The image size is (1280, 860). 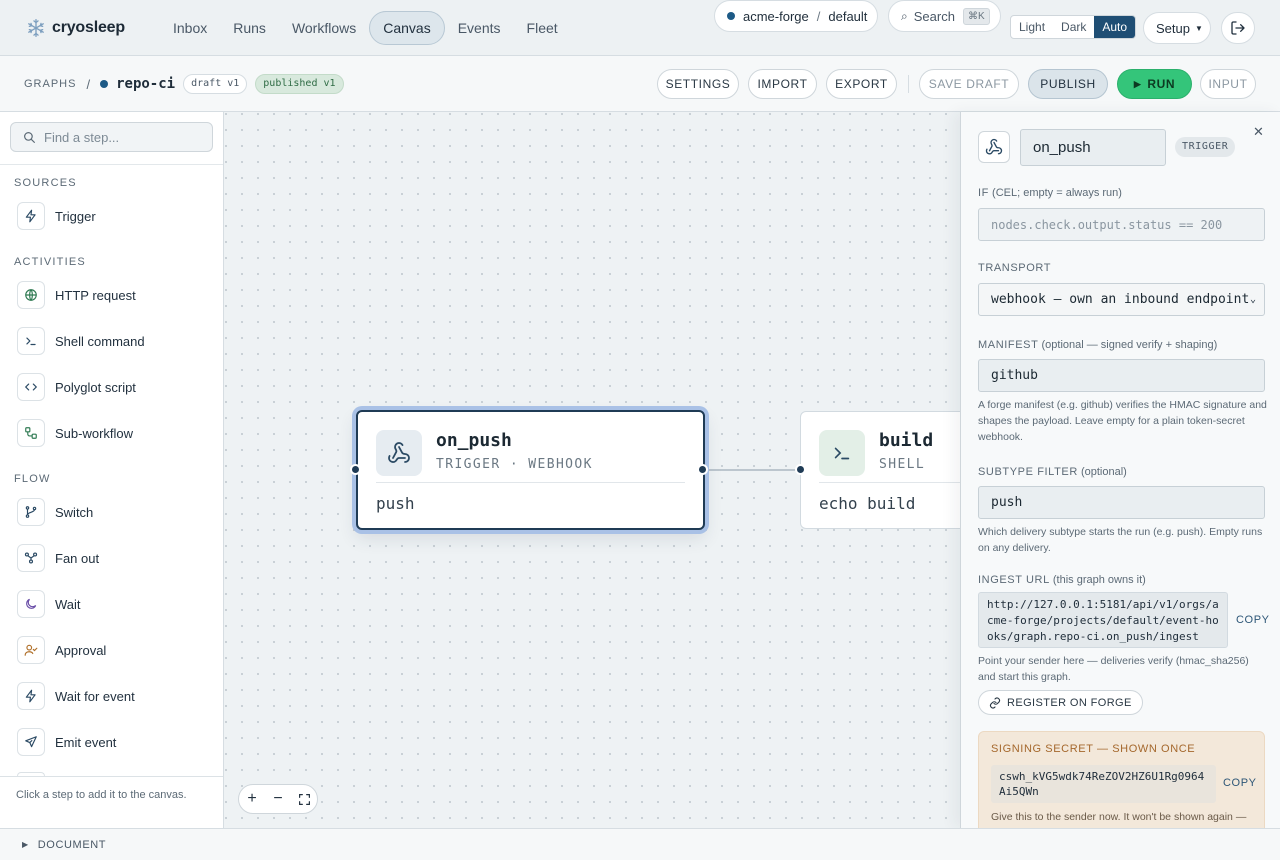 What do you see at coordinates (1228, 84) in the screenshot?
I see `input-button: INPUT` at bounding box center [1228, 84].